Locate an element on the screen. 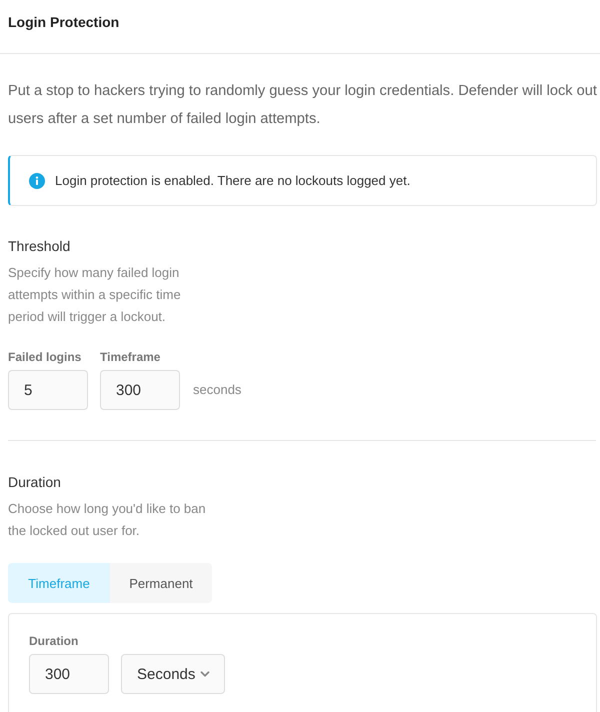 The width and height of the screenshot is (600, 712). section-title: Duration is located at coordinates (35, 482).